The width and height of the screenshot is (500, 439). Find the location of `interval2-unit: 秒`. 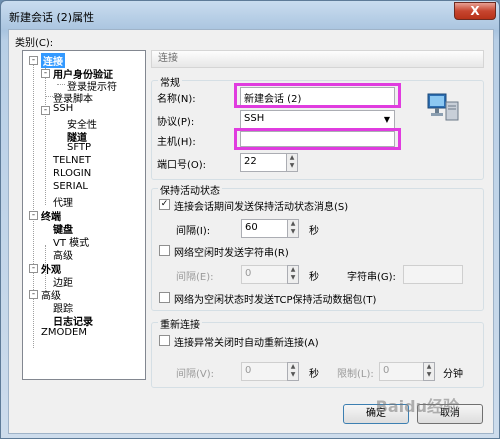

interval2-unit: 秒 is located at coordinates (314, 277).